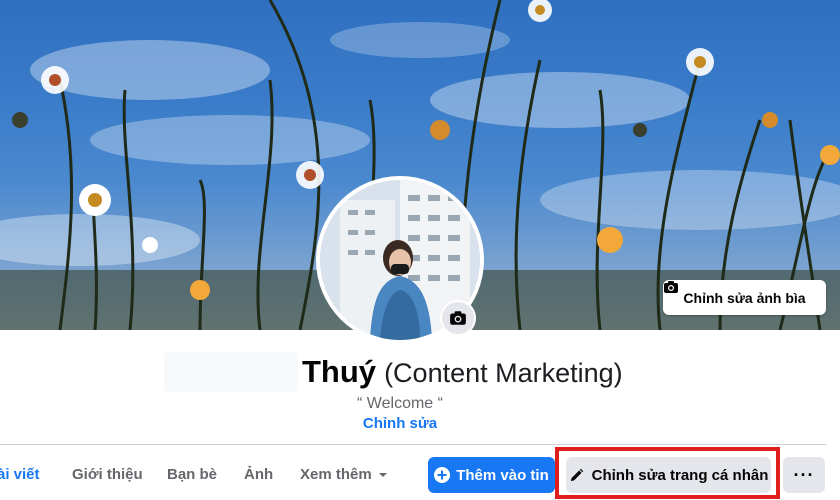  What do you see at coordinates (502, 475) in the screenshot?
I see `add-to-story-label: Thêm vào tin` at bounding box center [502, 475].